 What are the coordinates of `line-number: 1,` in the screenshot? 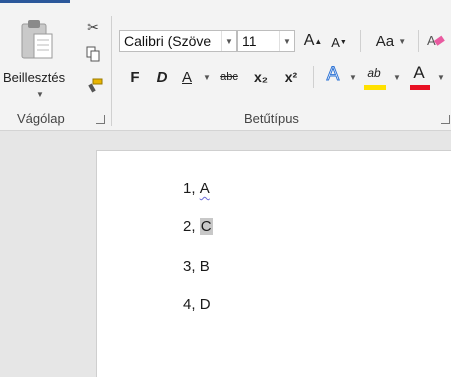 It's located at (189, 188).